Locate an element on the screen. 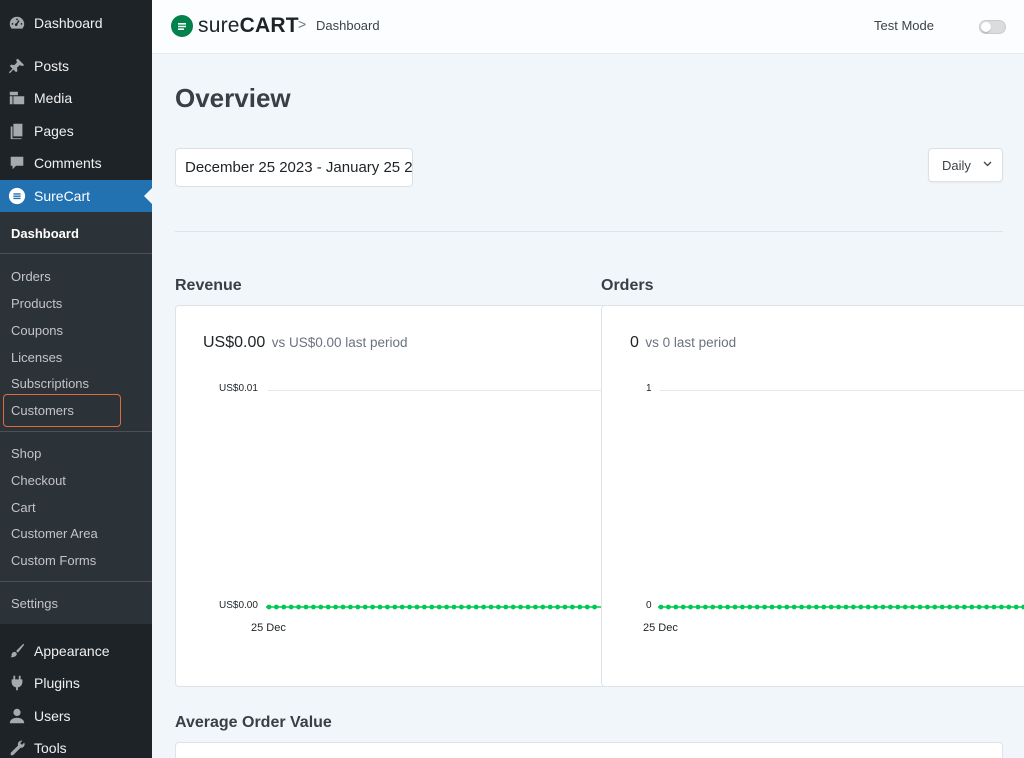 This screenshot has width=1024, height=758. menu-item-media: Media is located at coordinates (76, 98).